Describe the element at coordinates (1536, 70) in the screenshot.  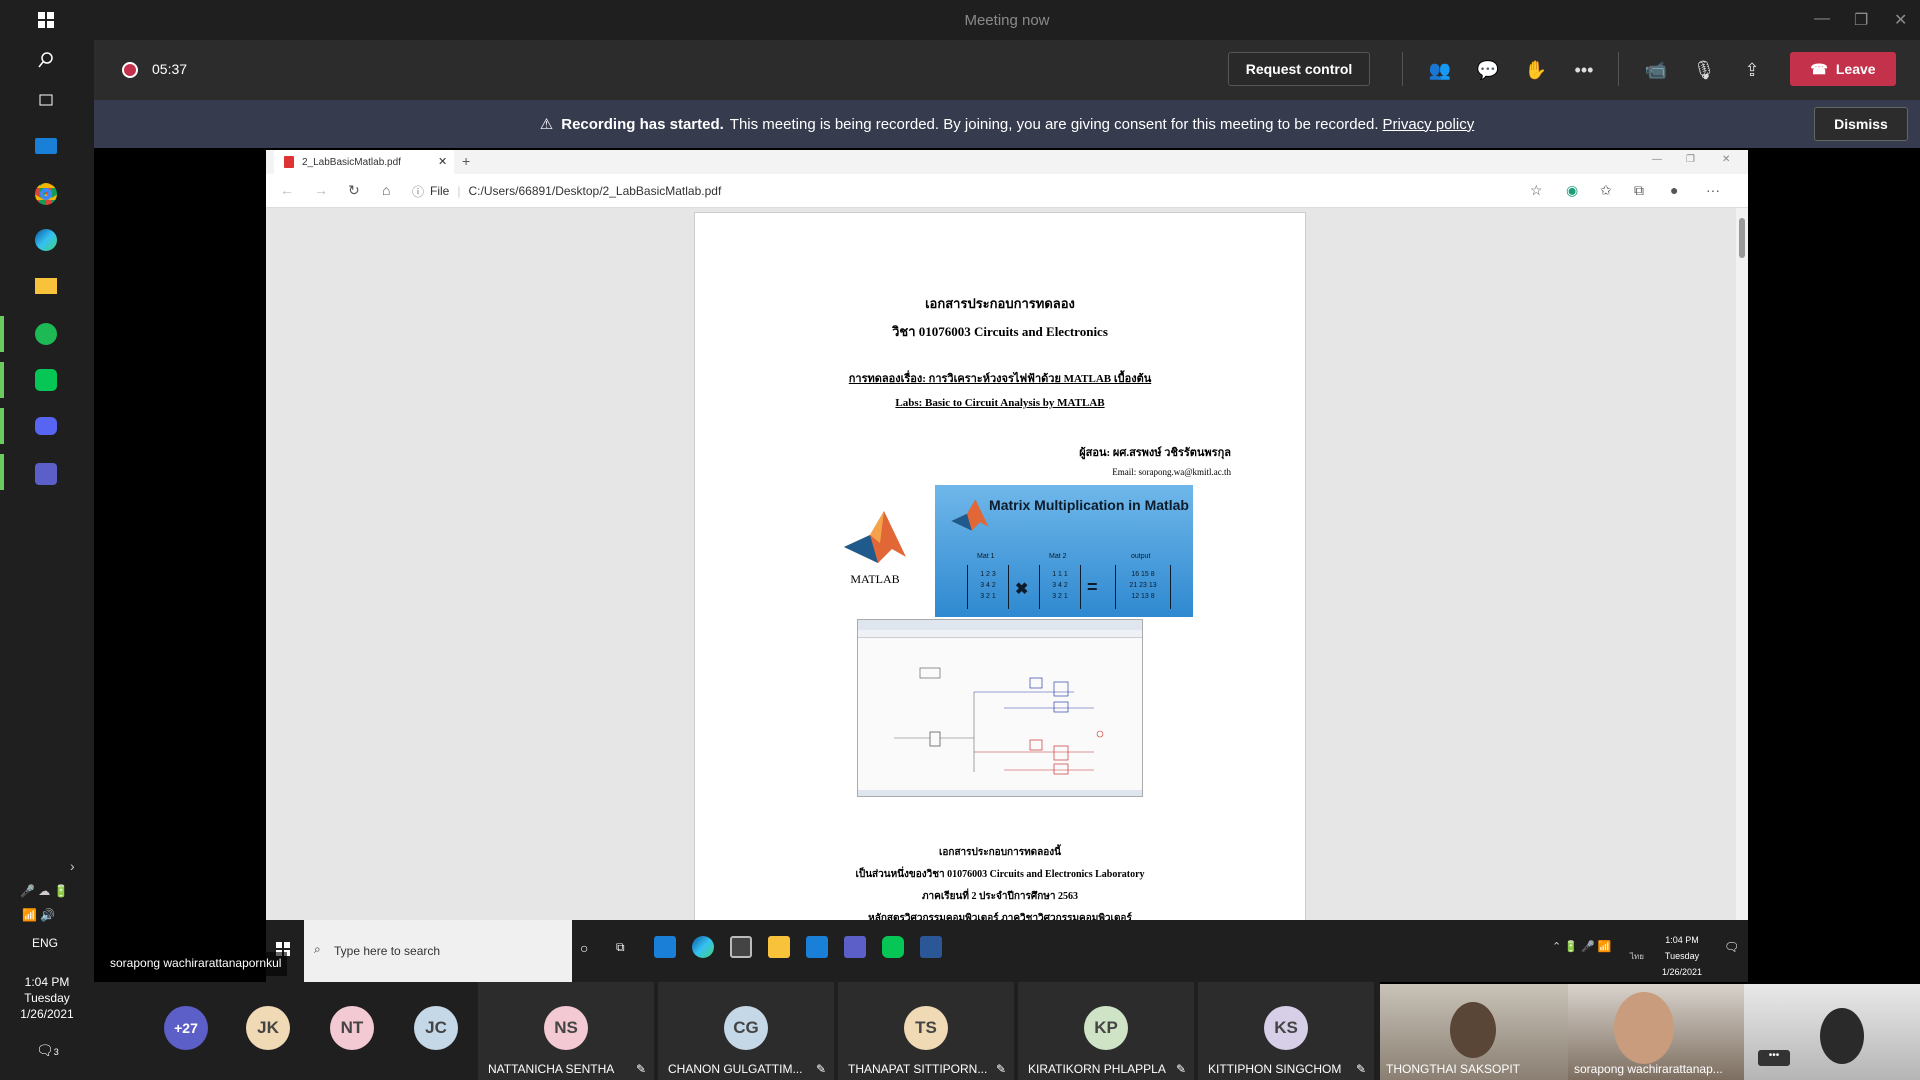
I see `raise-hand-icon: ✋` at that location.